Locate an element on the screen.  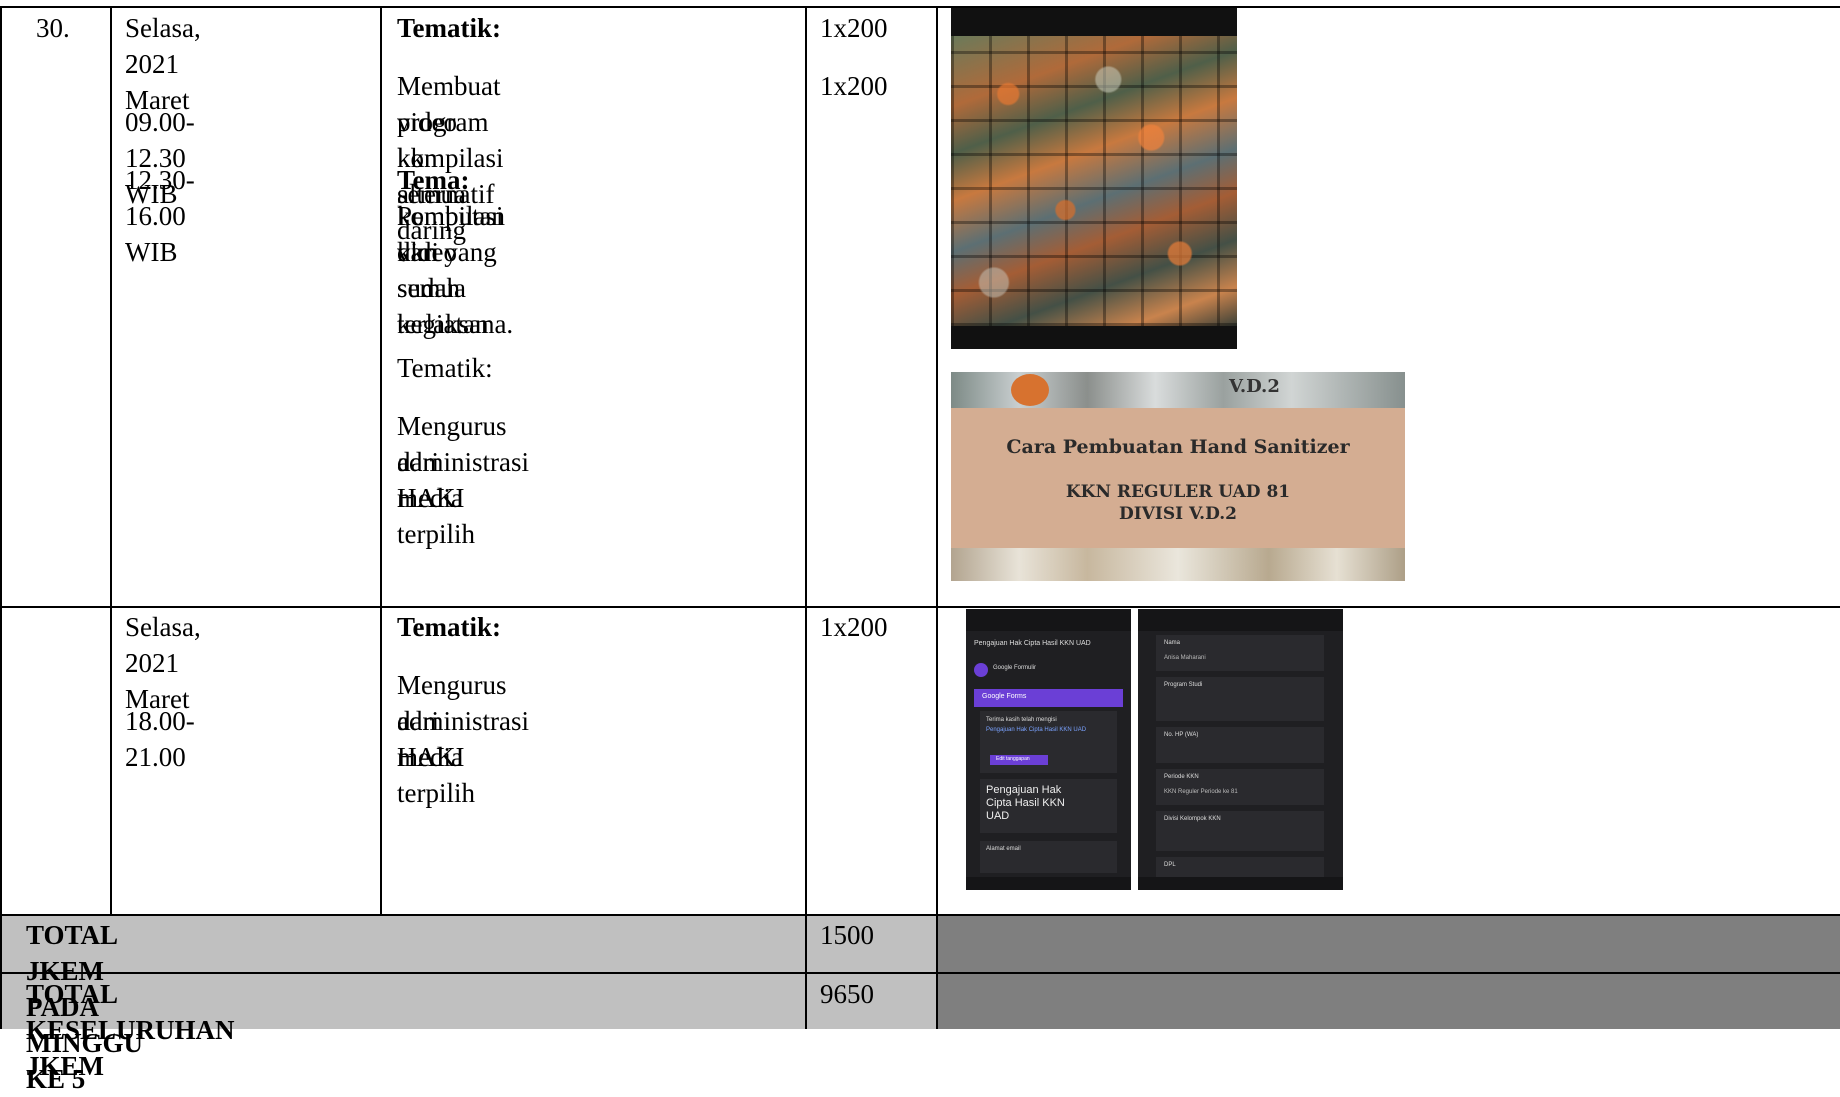
banner-cartoon-icon is located at coordinates (1030, 390).